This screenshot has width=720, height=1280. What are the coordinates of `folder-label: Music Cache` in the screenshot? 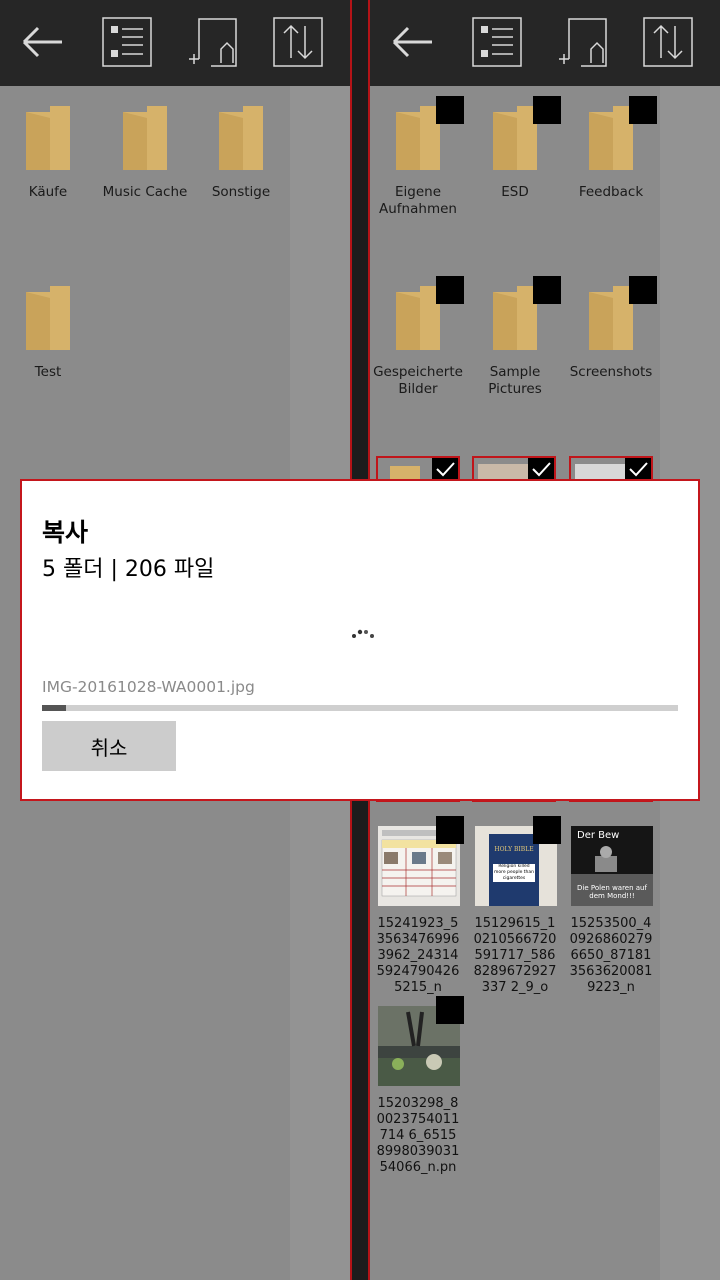 It's located at (145, 192).